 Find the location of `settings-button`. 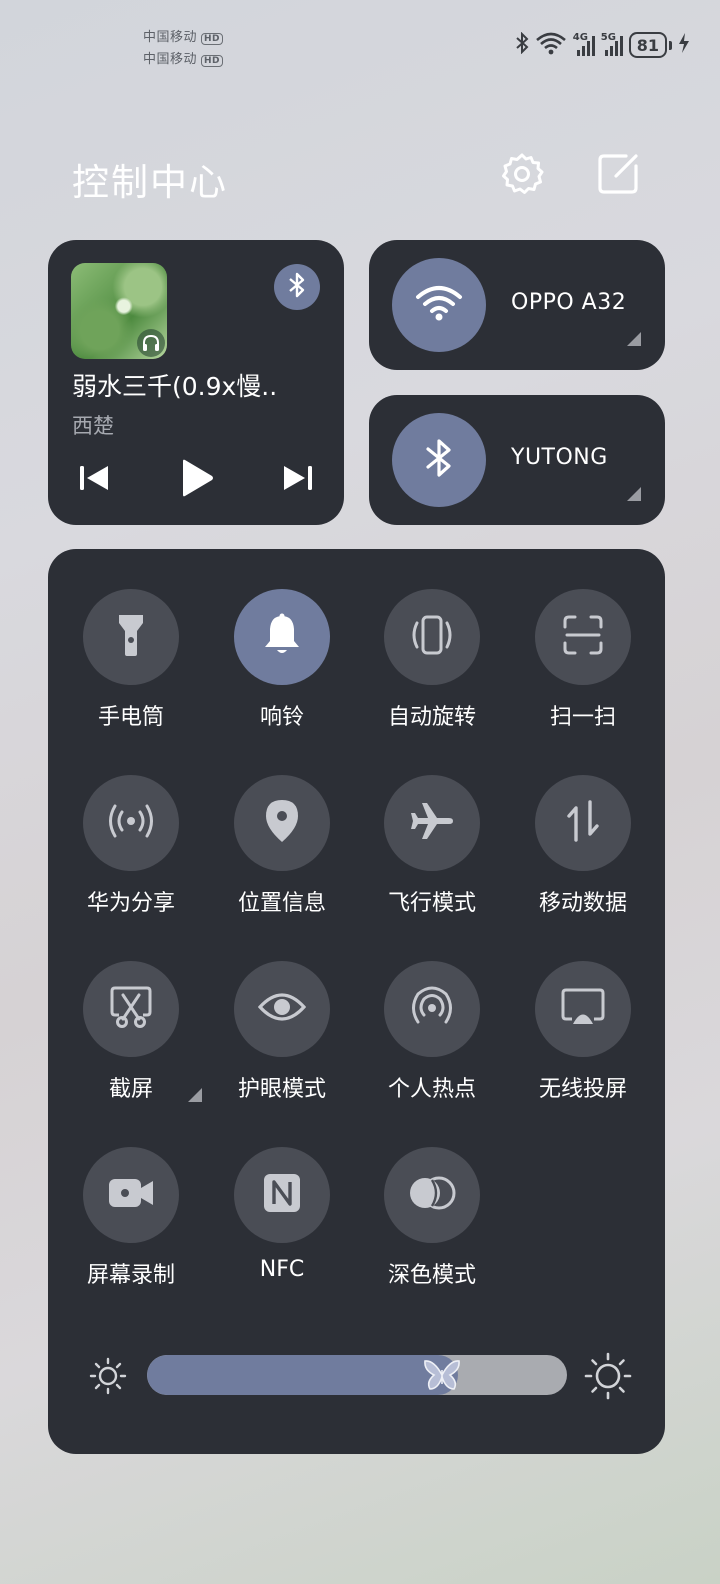

settings-button is located at coordinates (522, 176).